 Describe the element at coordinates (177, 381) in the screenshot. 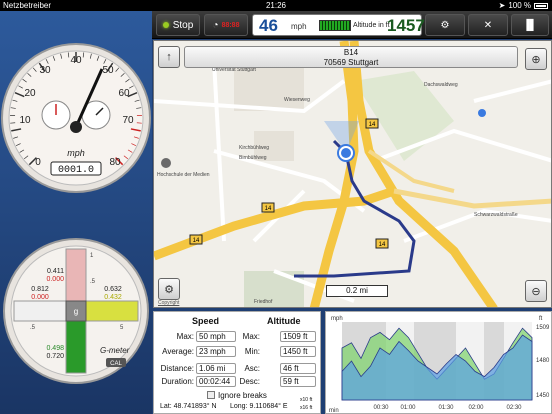

I see `duration-label: Duration:` at that location.